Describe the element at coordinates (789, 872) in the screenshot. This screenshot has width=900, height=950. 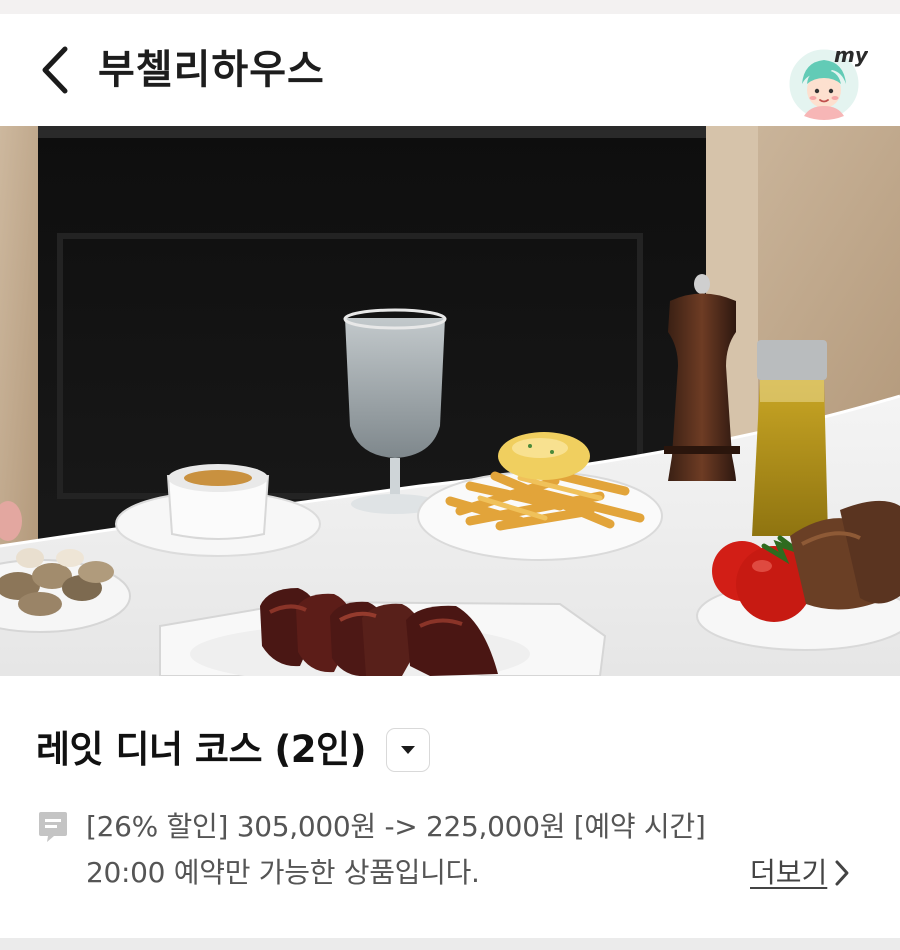
I see `more-label: 더보기` at that location.